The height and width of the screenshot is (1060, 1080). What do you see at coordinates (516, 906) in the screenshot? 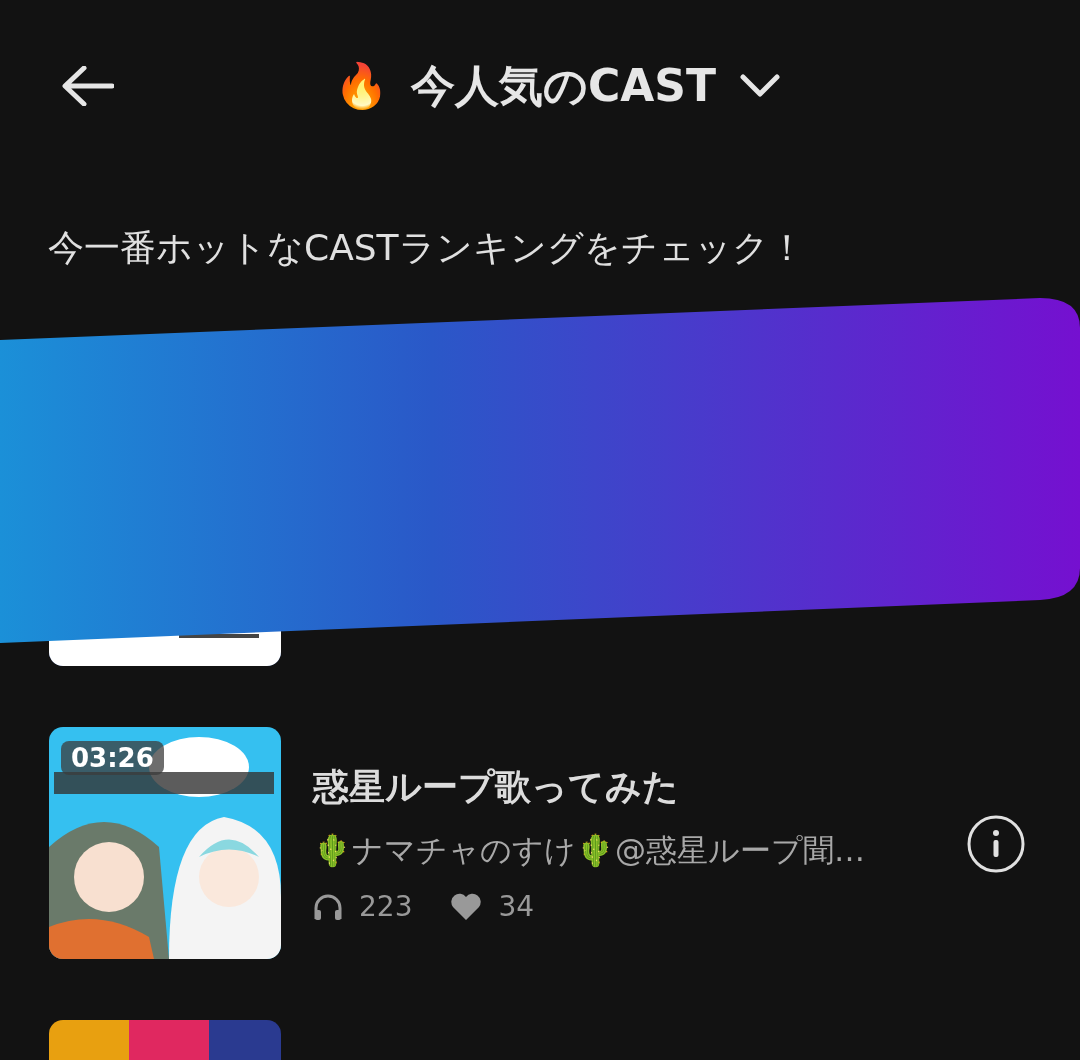
I see `like-count: 34` at bounding box center [516, 906].